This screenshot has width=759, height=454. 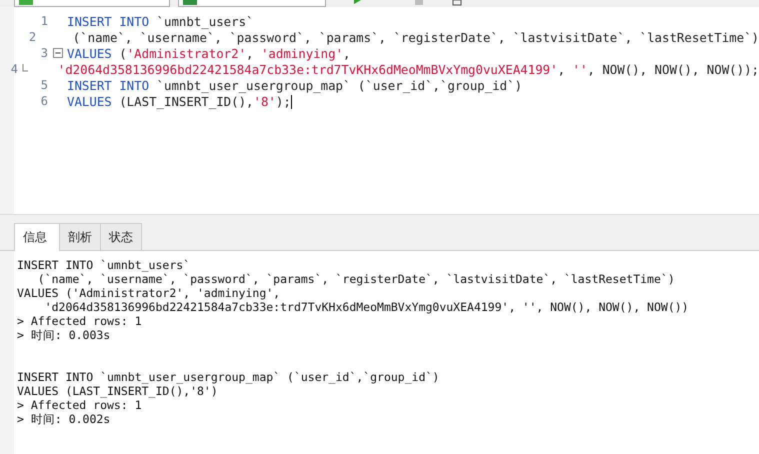 I want to click on code-line: VALUES (LAST_INSERT_ID(),'8');, so click(x=179, y=102).